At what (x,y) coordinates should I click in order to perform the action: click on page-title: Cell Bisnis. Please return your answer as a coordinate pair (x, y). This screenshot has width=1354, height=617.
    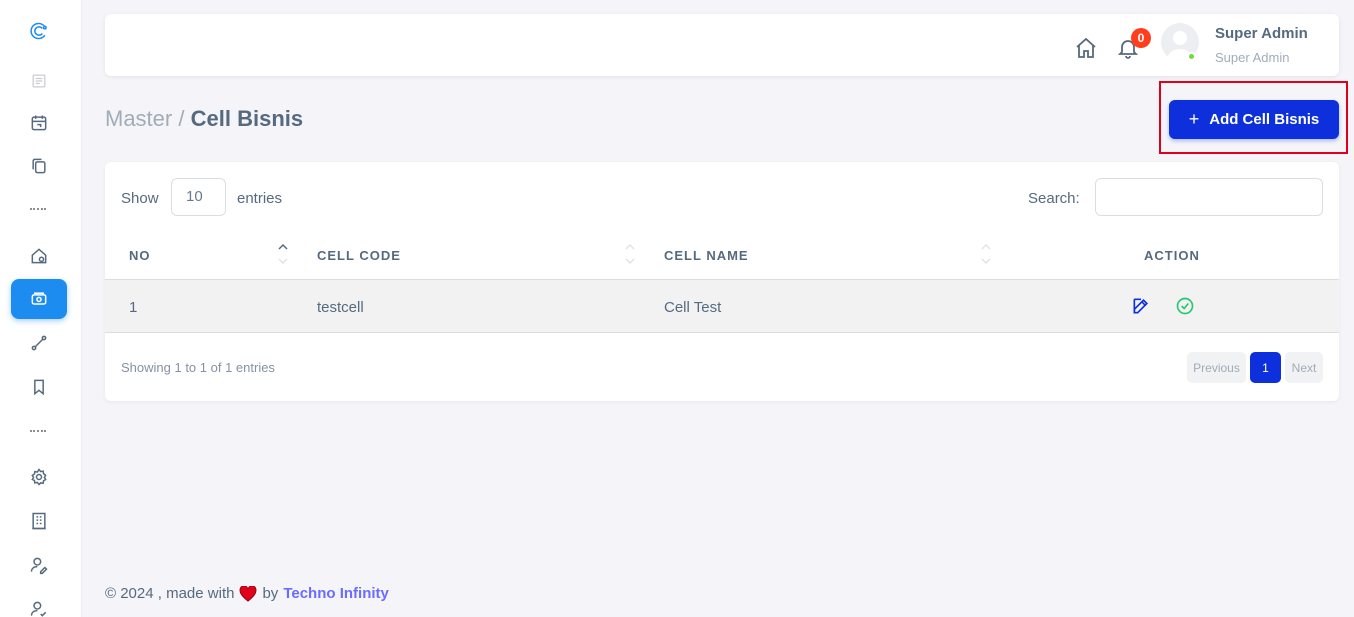
    Looking at the image, I should click on (247, 118).